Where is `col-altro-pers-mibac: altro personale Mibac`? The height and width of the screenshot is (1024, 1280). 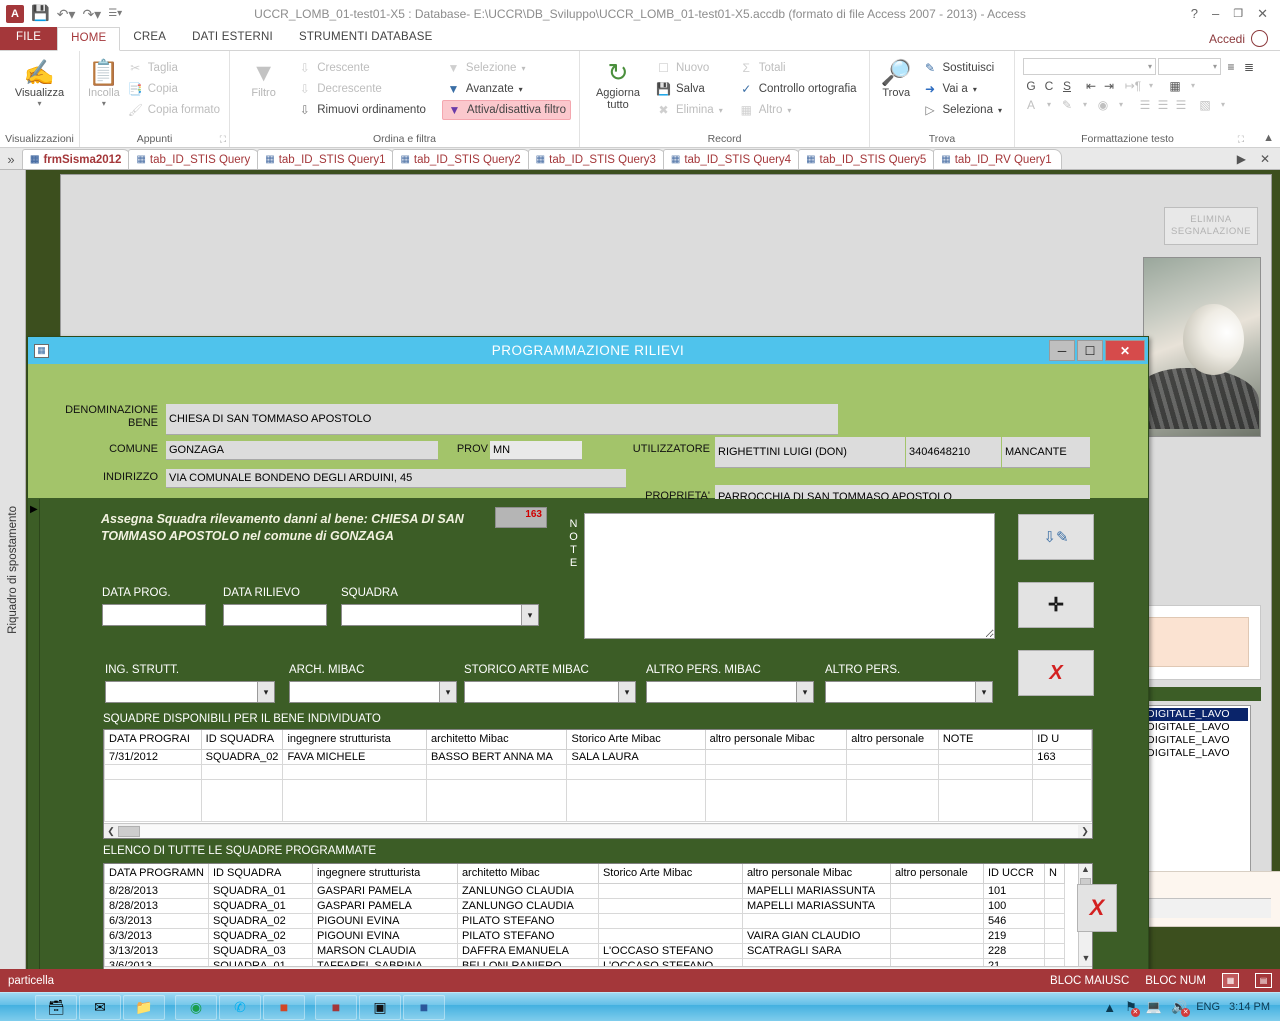
col-altro-pers-mibac: altro personale Mibac is located at coordinates (776, 740).